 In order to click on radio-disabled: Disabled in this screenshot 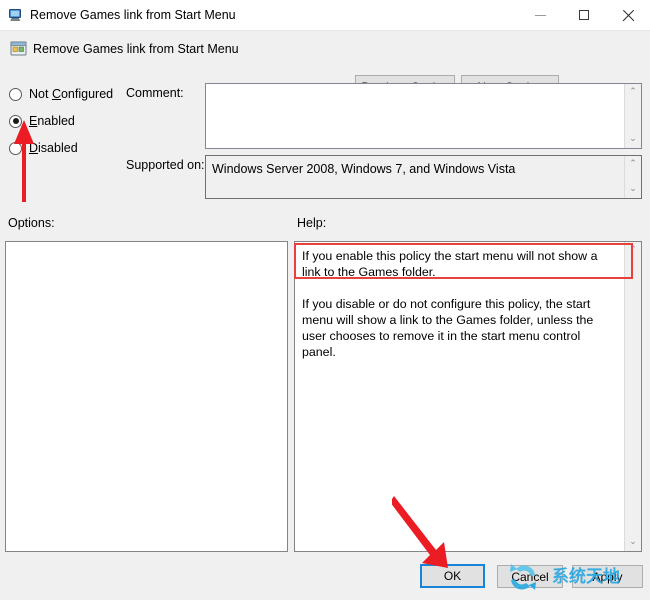, I will do `click(43, 148)`.